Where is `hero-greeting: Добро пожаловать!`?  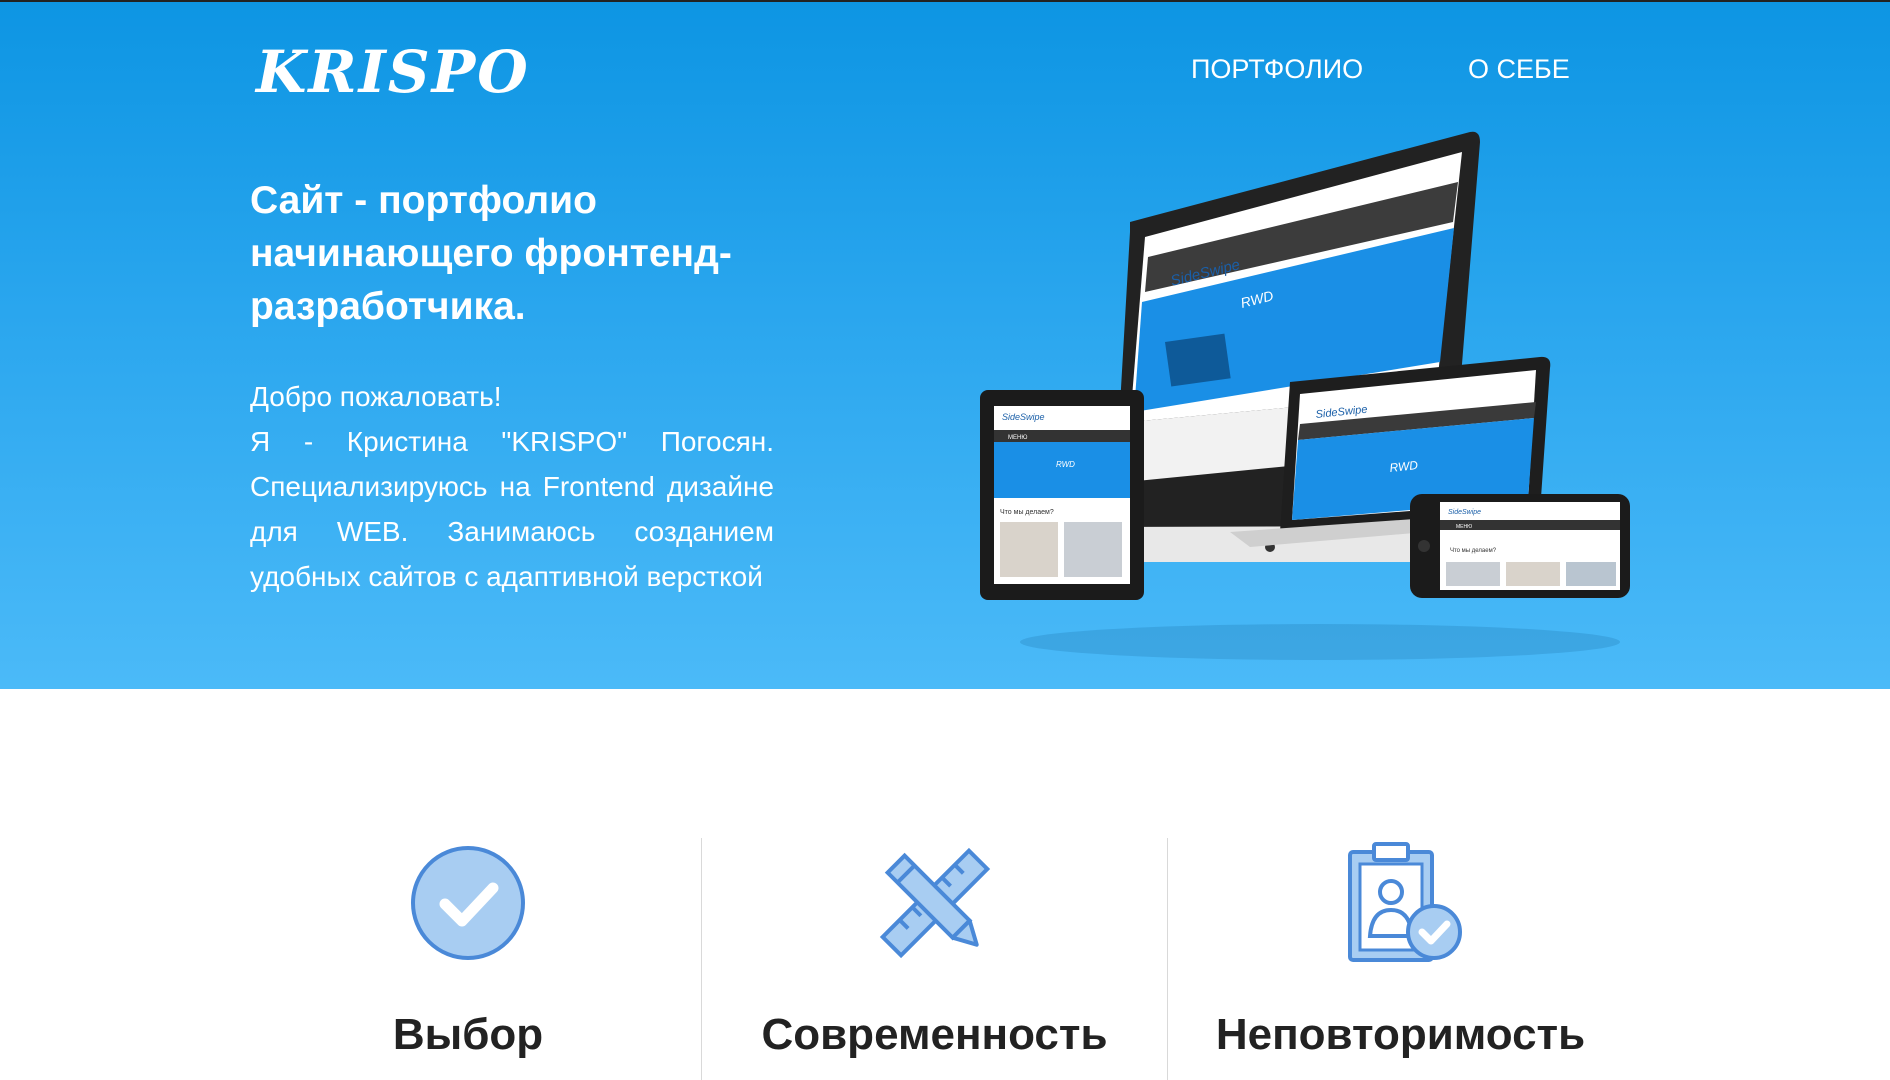 hero-greeting: Добро пожаловать! is located at coordinates (376, 396).